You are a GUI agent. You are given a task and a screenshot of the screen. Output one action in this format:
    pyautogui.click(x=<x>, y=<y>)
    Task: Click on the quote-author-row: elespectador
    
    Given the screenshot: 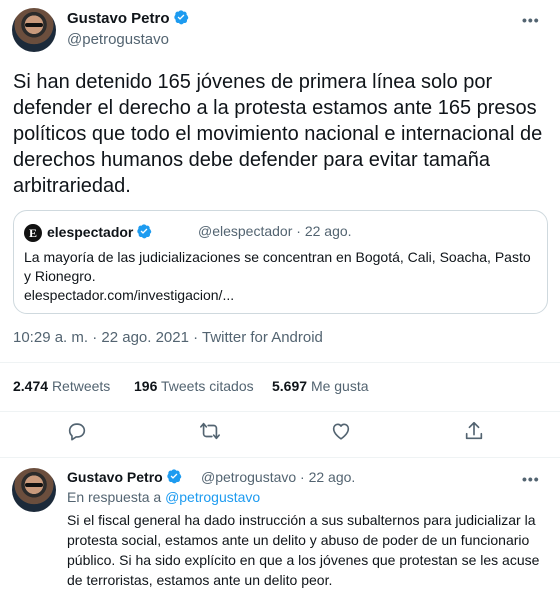 What is the action you would take?
    pyautogui.click(x=99, y=231)
    